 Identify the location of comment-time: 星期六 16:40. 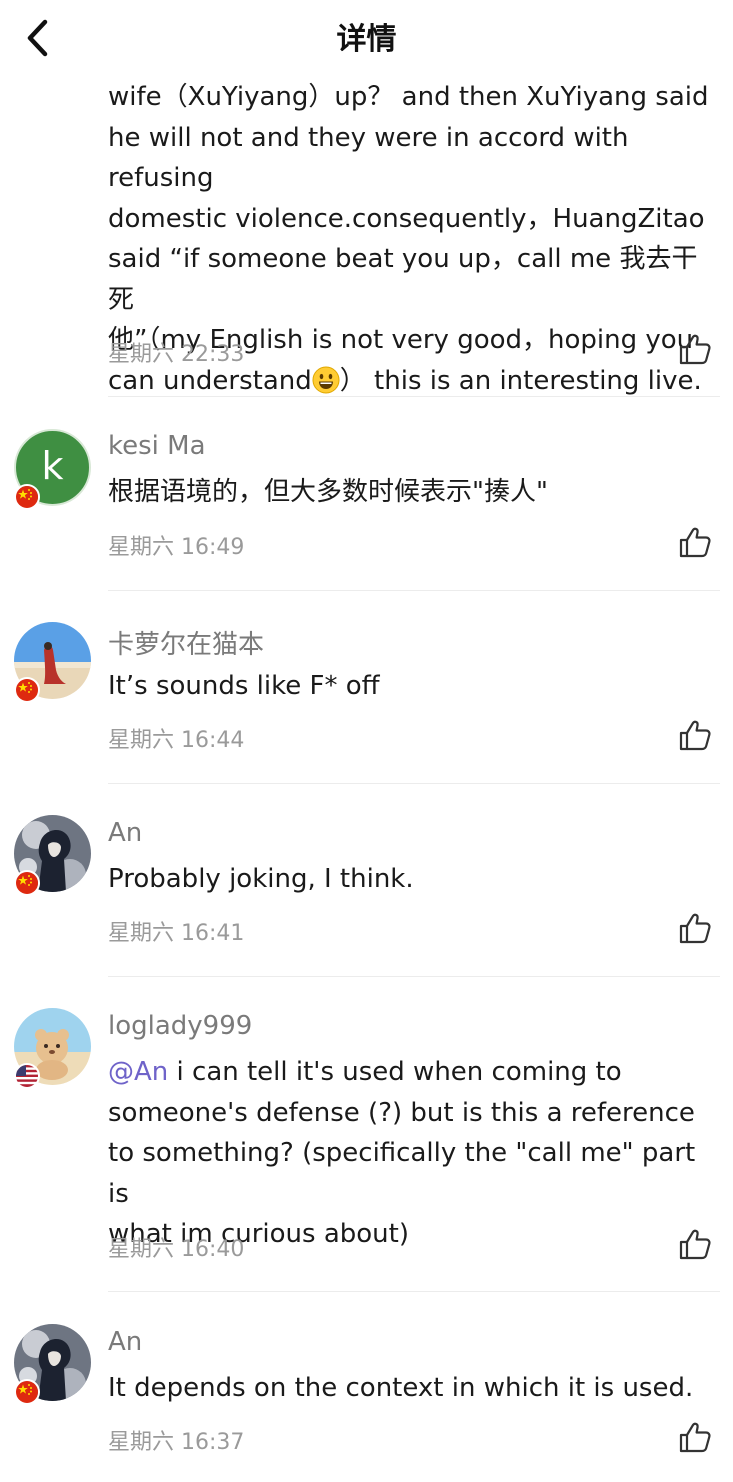
(176, 1249).